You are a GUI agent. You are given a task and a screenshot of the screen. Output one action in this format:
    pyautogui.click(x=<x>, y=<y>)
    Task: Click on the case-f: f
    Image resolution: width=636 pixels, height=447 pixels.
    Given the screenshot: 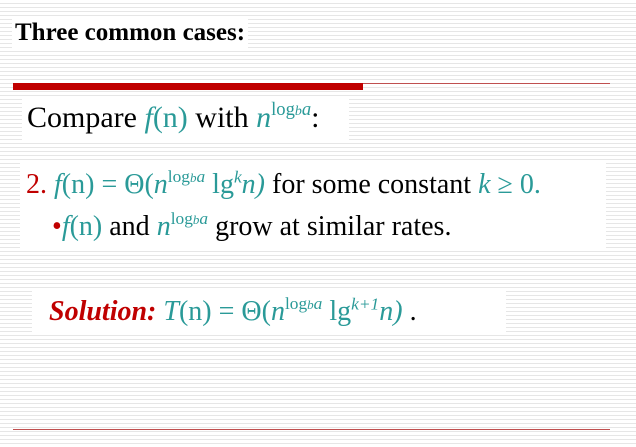 What is the action you would take?
    pyautogui.click(x=58, y=184)
    